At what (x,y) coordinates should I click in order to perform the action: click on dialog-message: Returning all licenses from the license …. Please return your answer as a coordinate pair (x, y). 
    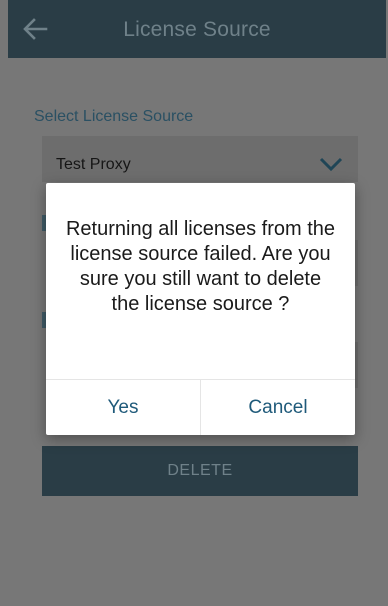
    Looking at the image, I should click on (200, 266).